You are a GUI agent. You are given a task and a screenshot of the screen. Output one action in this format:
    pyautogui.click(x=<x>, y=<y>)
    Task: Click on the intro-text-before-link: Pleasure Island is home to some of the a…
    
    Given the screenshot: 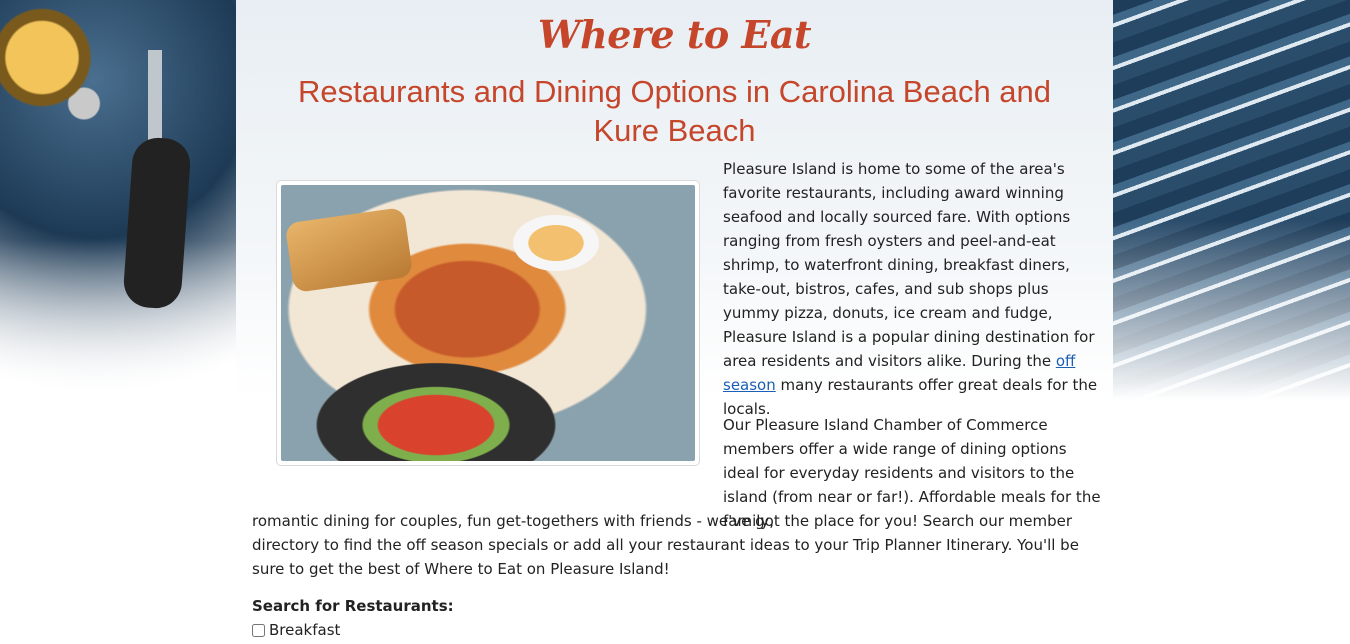 What is the action you would take?
    pyautogui.click(x=909, y=265)
    